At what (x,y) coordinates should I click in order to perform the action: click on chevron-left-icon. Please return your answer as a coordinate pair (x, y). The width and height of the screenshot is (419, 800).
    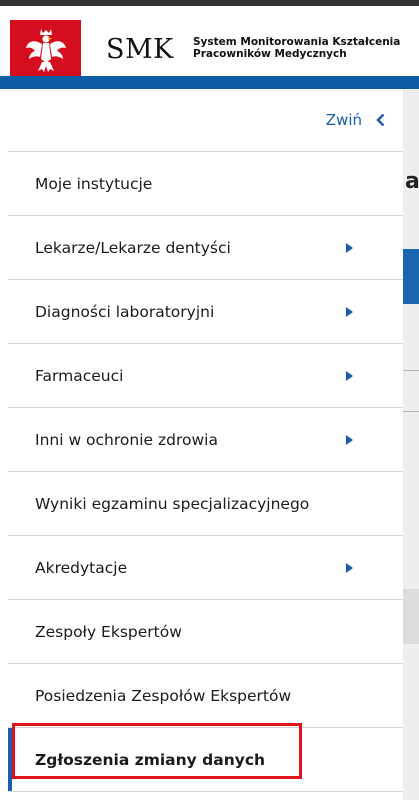
    Looking at the image, I should click on (380, 120).